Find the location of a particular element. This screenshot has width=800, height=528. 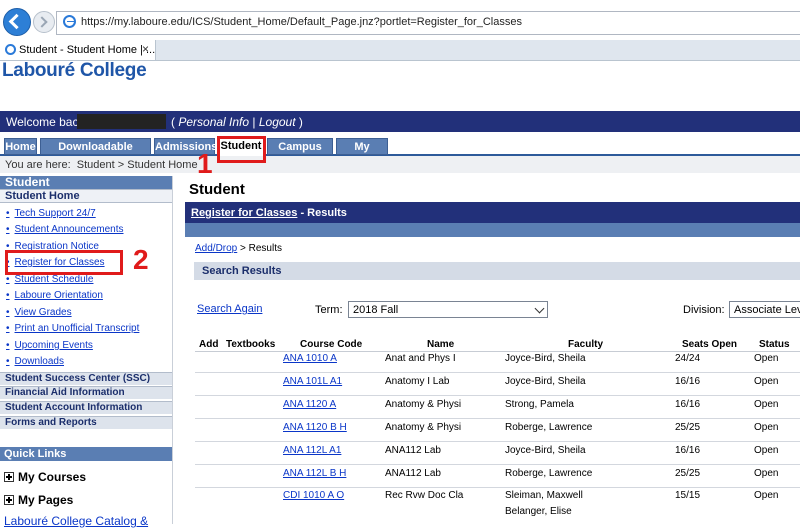

column-header-textbooks: Textbooks is located at coordinates (251, 344).